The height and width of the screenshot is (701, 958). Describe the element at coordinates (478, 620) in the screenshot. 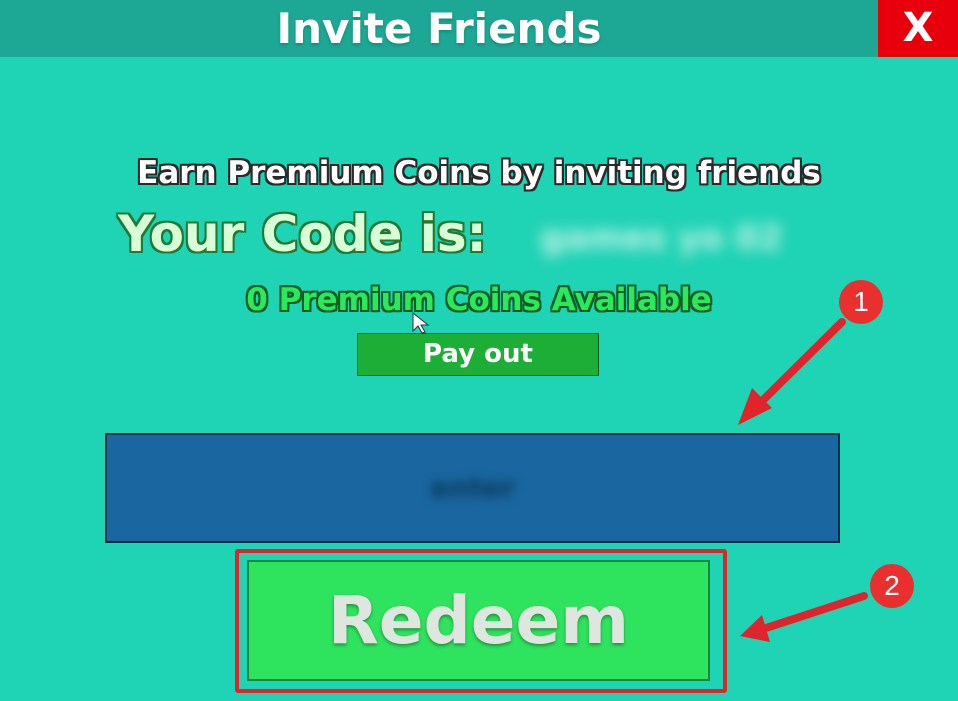

I see `redeem-button: Redeem` at that location.